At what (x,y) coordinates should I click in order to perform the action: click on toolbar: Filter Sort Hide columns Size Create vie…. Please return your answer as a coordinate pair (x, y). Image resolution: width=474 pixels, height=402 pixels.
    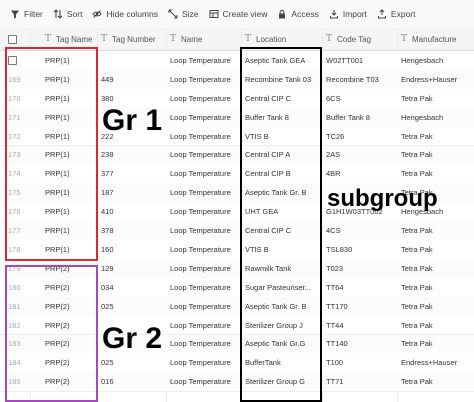
    Looking at the image, I should click on (237, 14).